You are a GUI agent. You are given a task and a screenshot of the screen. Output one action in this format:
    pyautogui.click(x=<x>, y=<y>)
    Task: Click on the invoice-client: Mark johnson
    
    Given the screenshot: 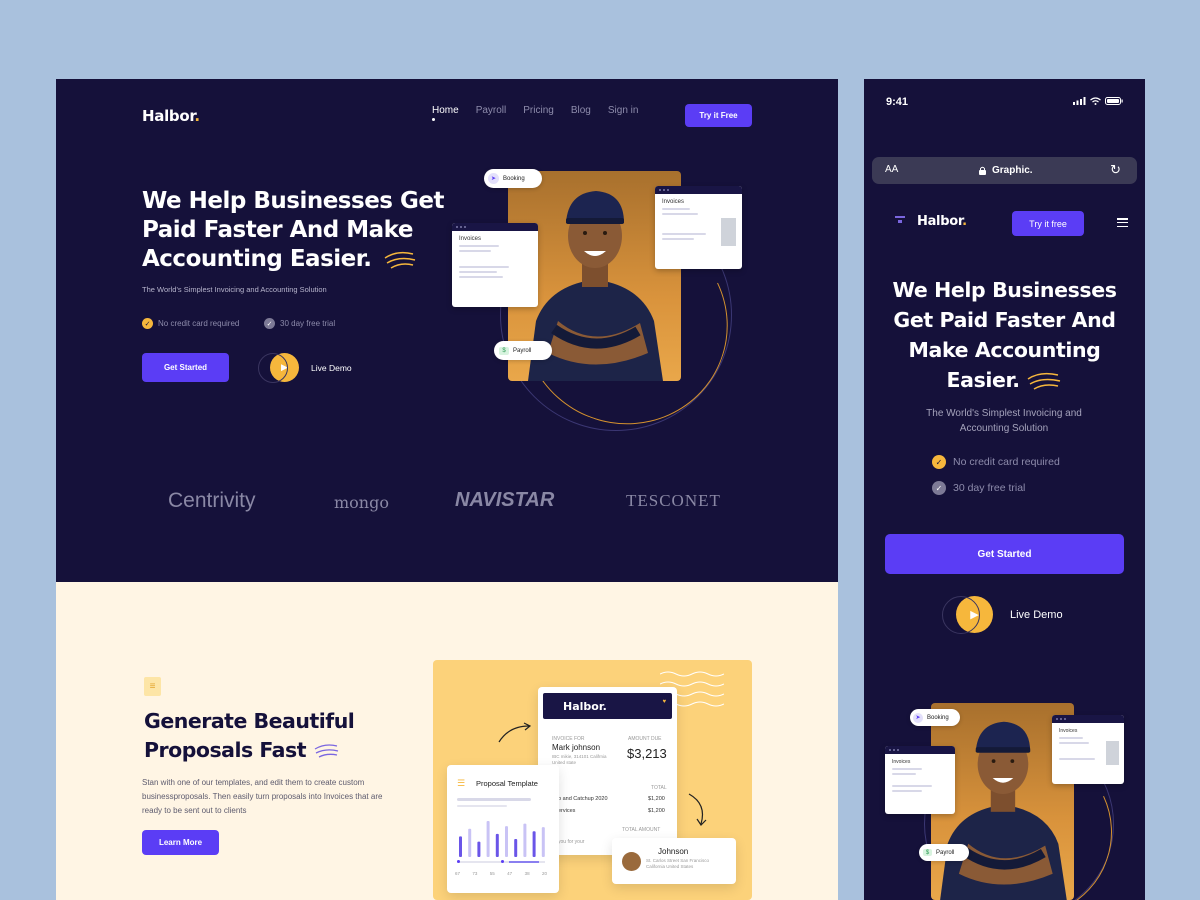 What is the action you would take?
    pyautogui.click(x=576, y=747)
    